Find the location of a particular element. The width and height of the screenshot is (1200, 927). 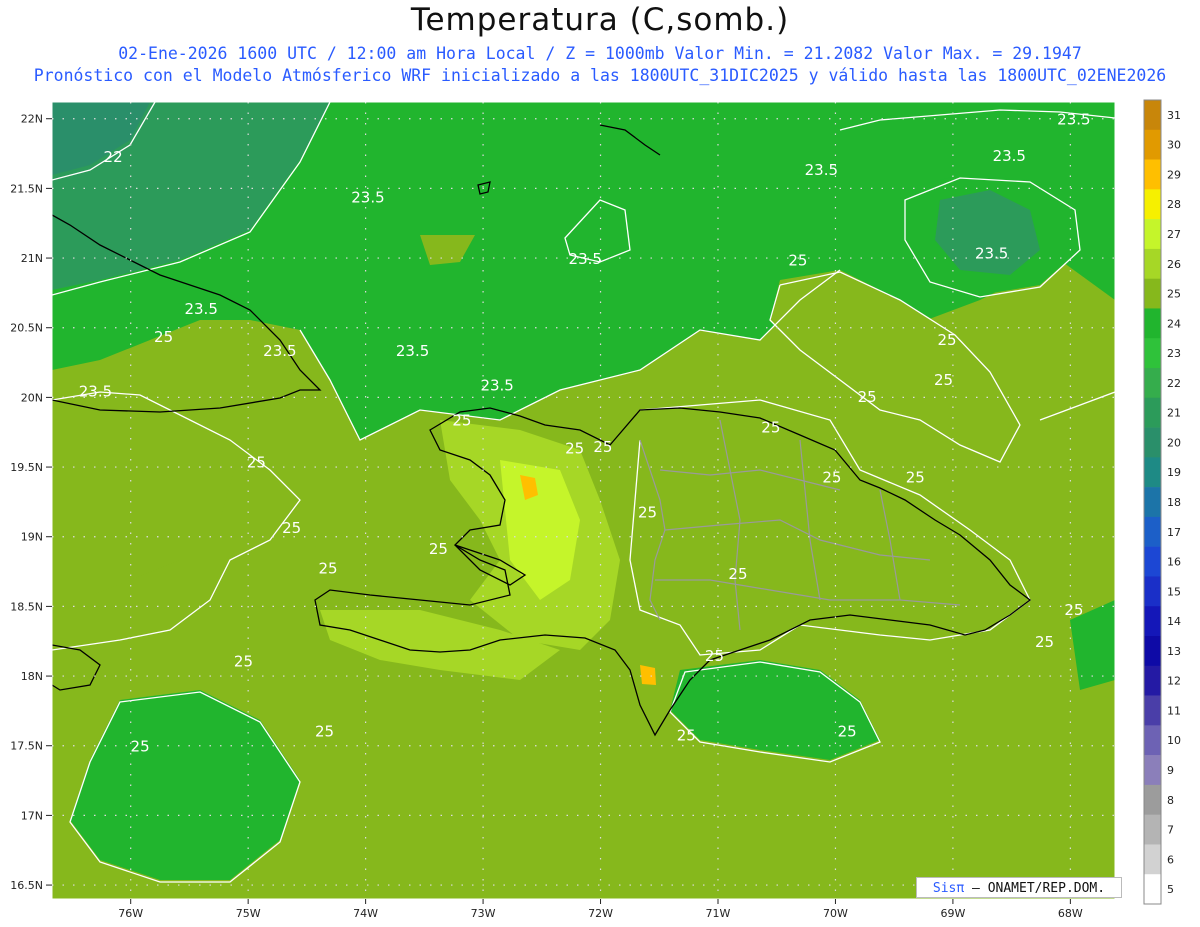

lat-tick-label: 19N is located at coordinates (32, 537).